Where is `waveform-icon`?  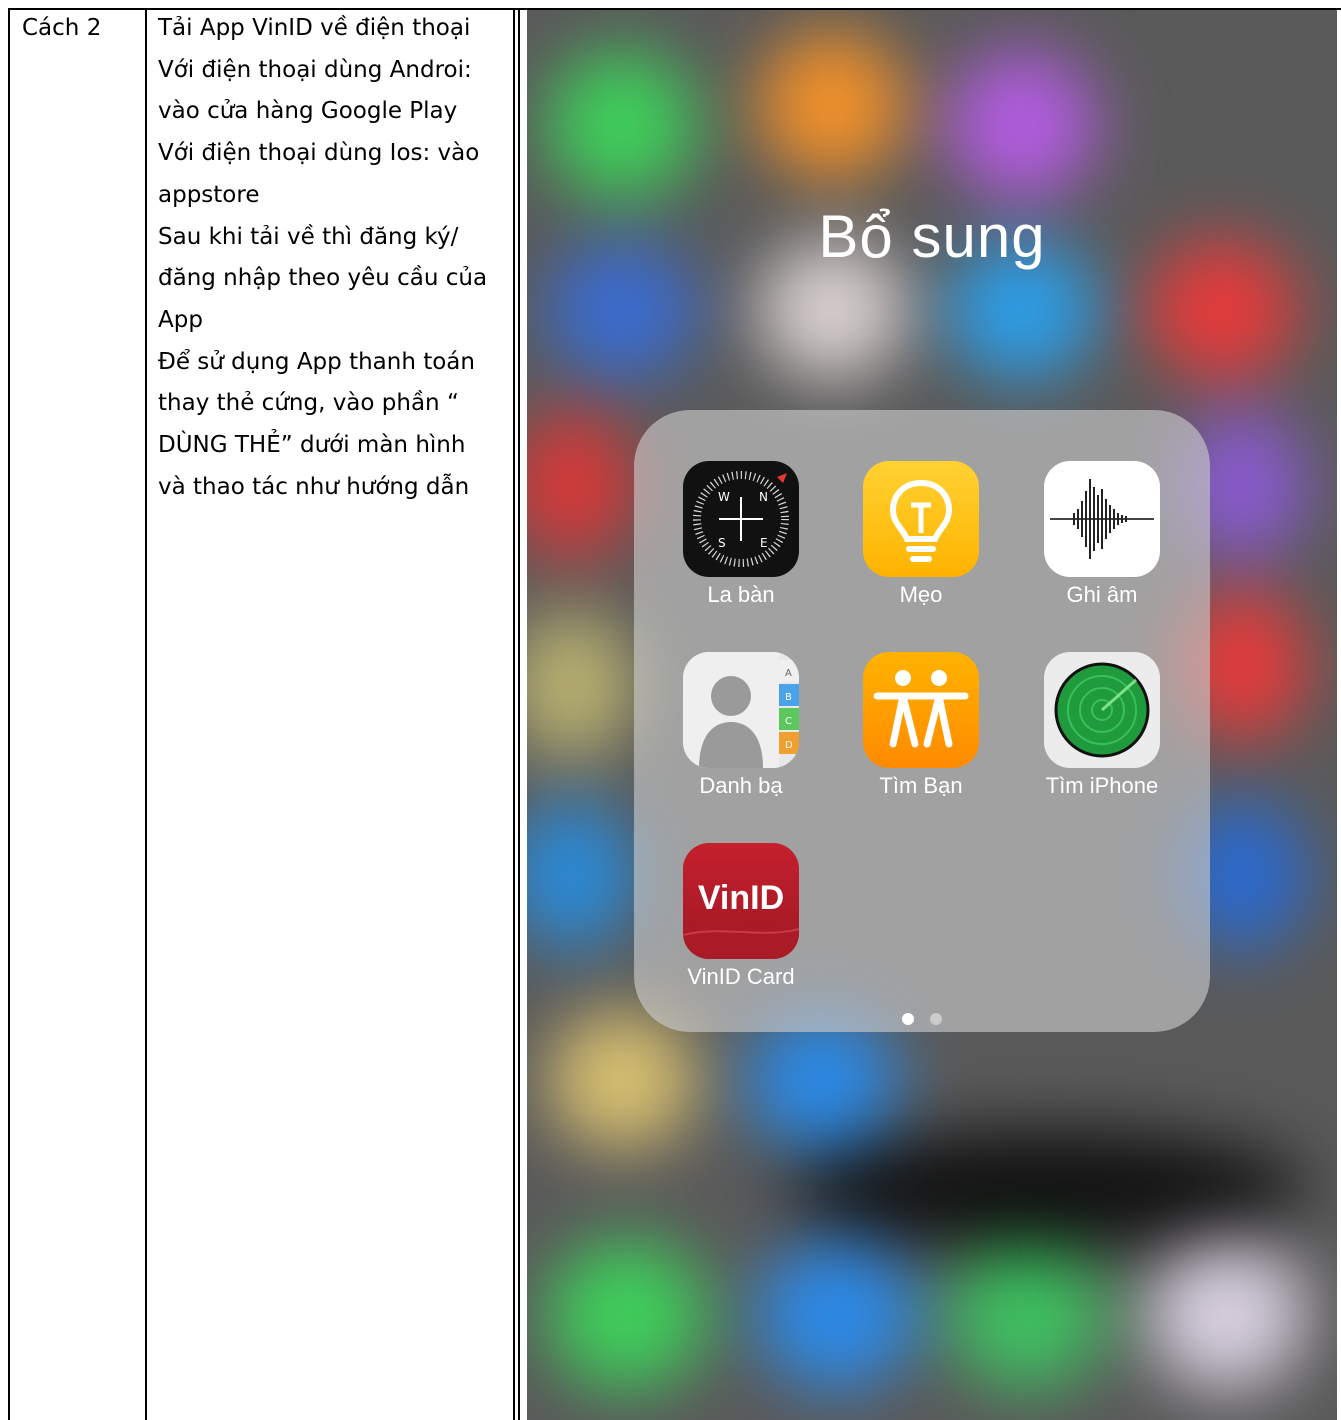
waveform-icon is located at coordinates (1102, 519).